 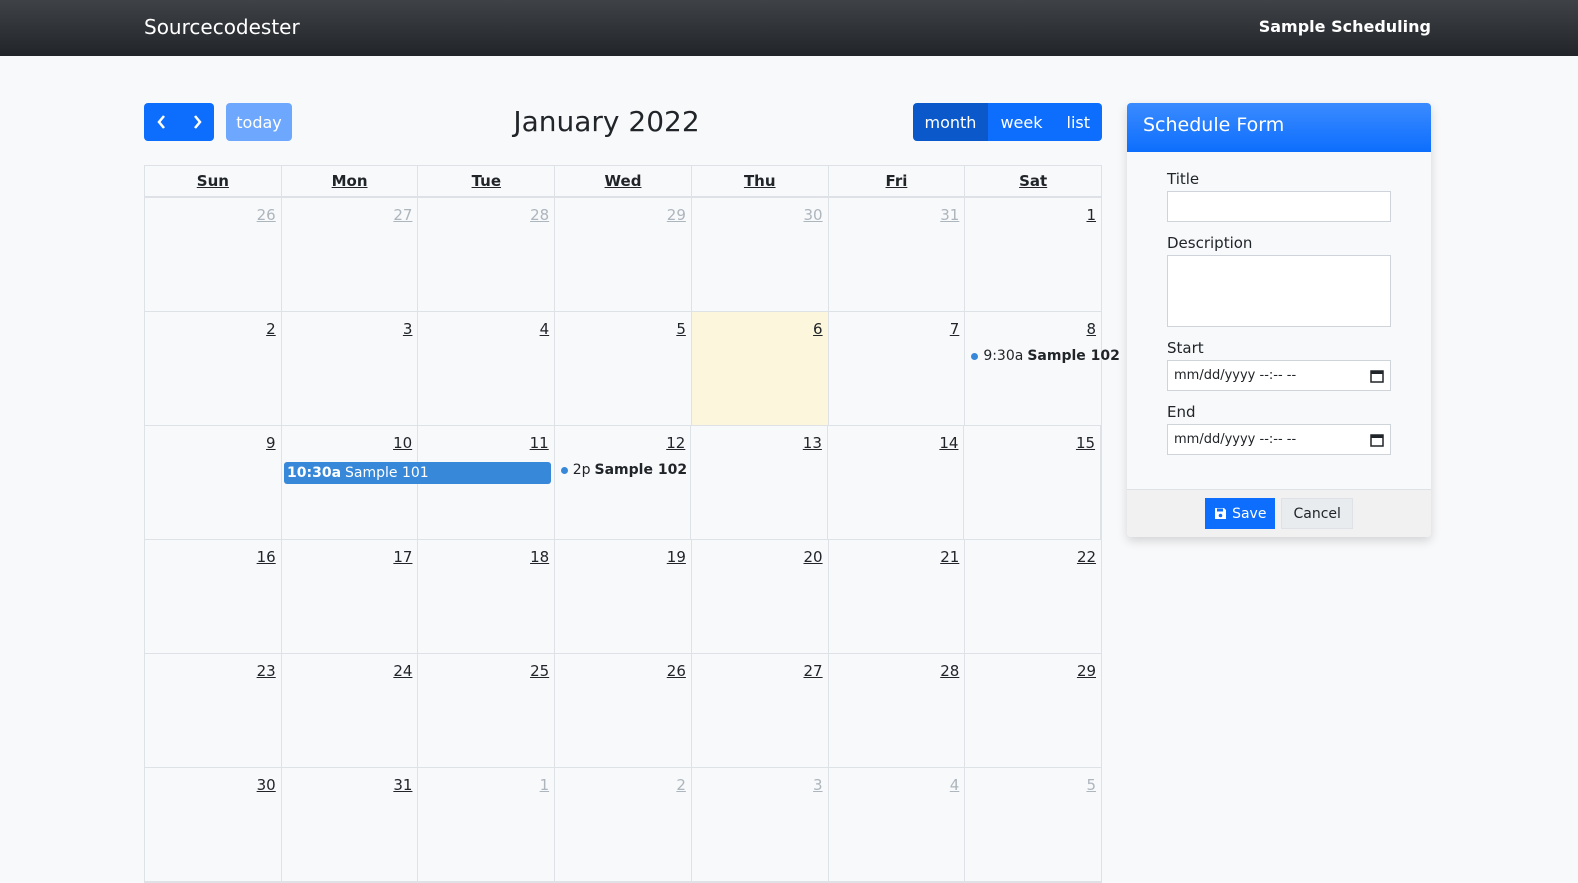 What do you see at coordinates (950, 122) in the screenshot?
I see `view-month-button: month` at bounding box center [950, 122].